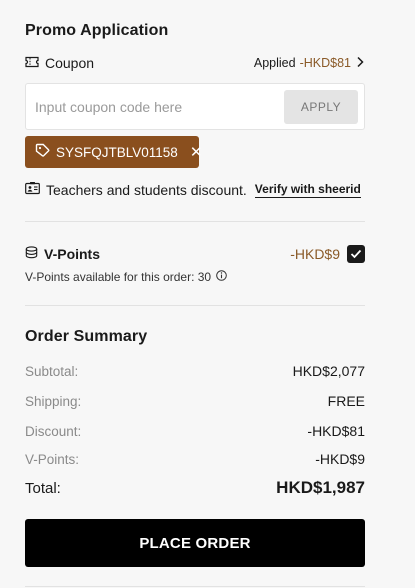 The height and width of the screenshot is (588, 415). Describe the element at coordinates (117, 152) in the screenshot. I see `coupon-code: SYSFQJTBLV01158` at that location.